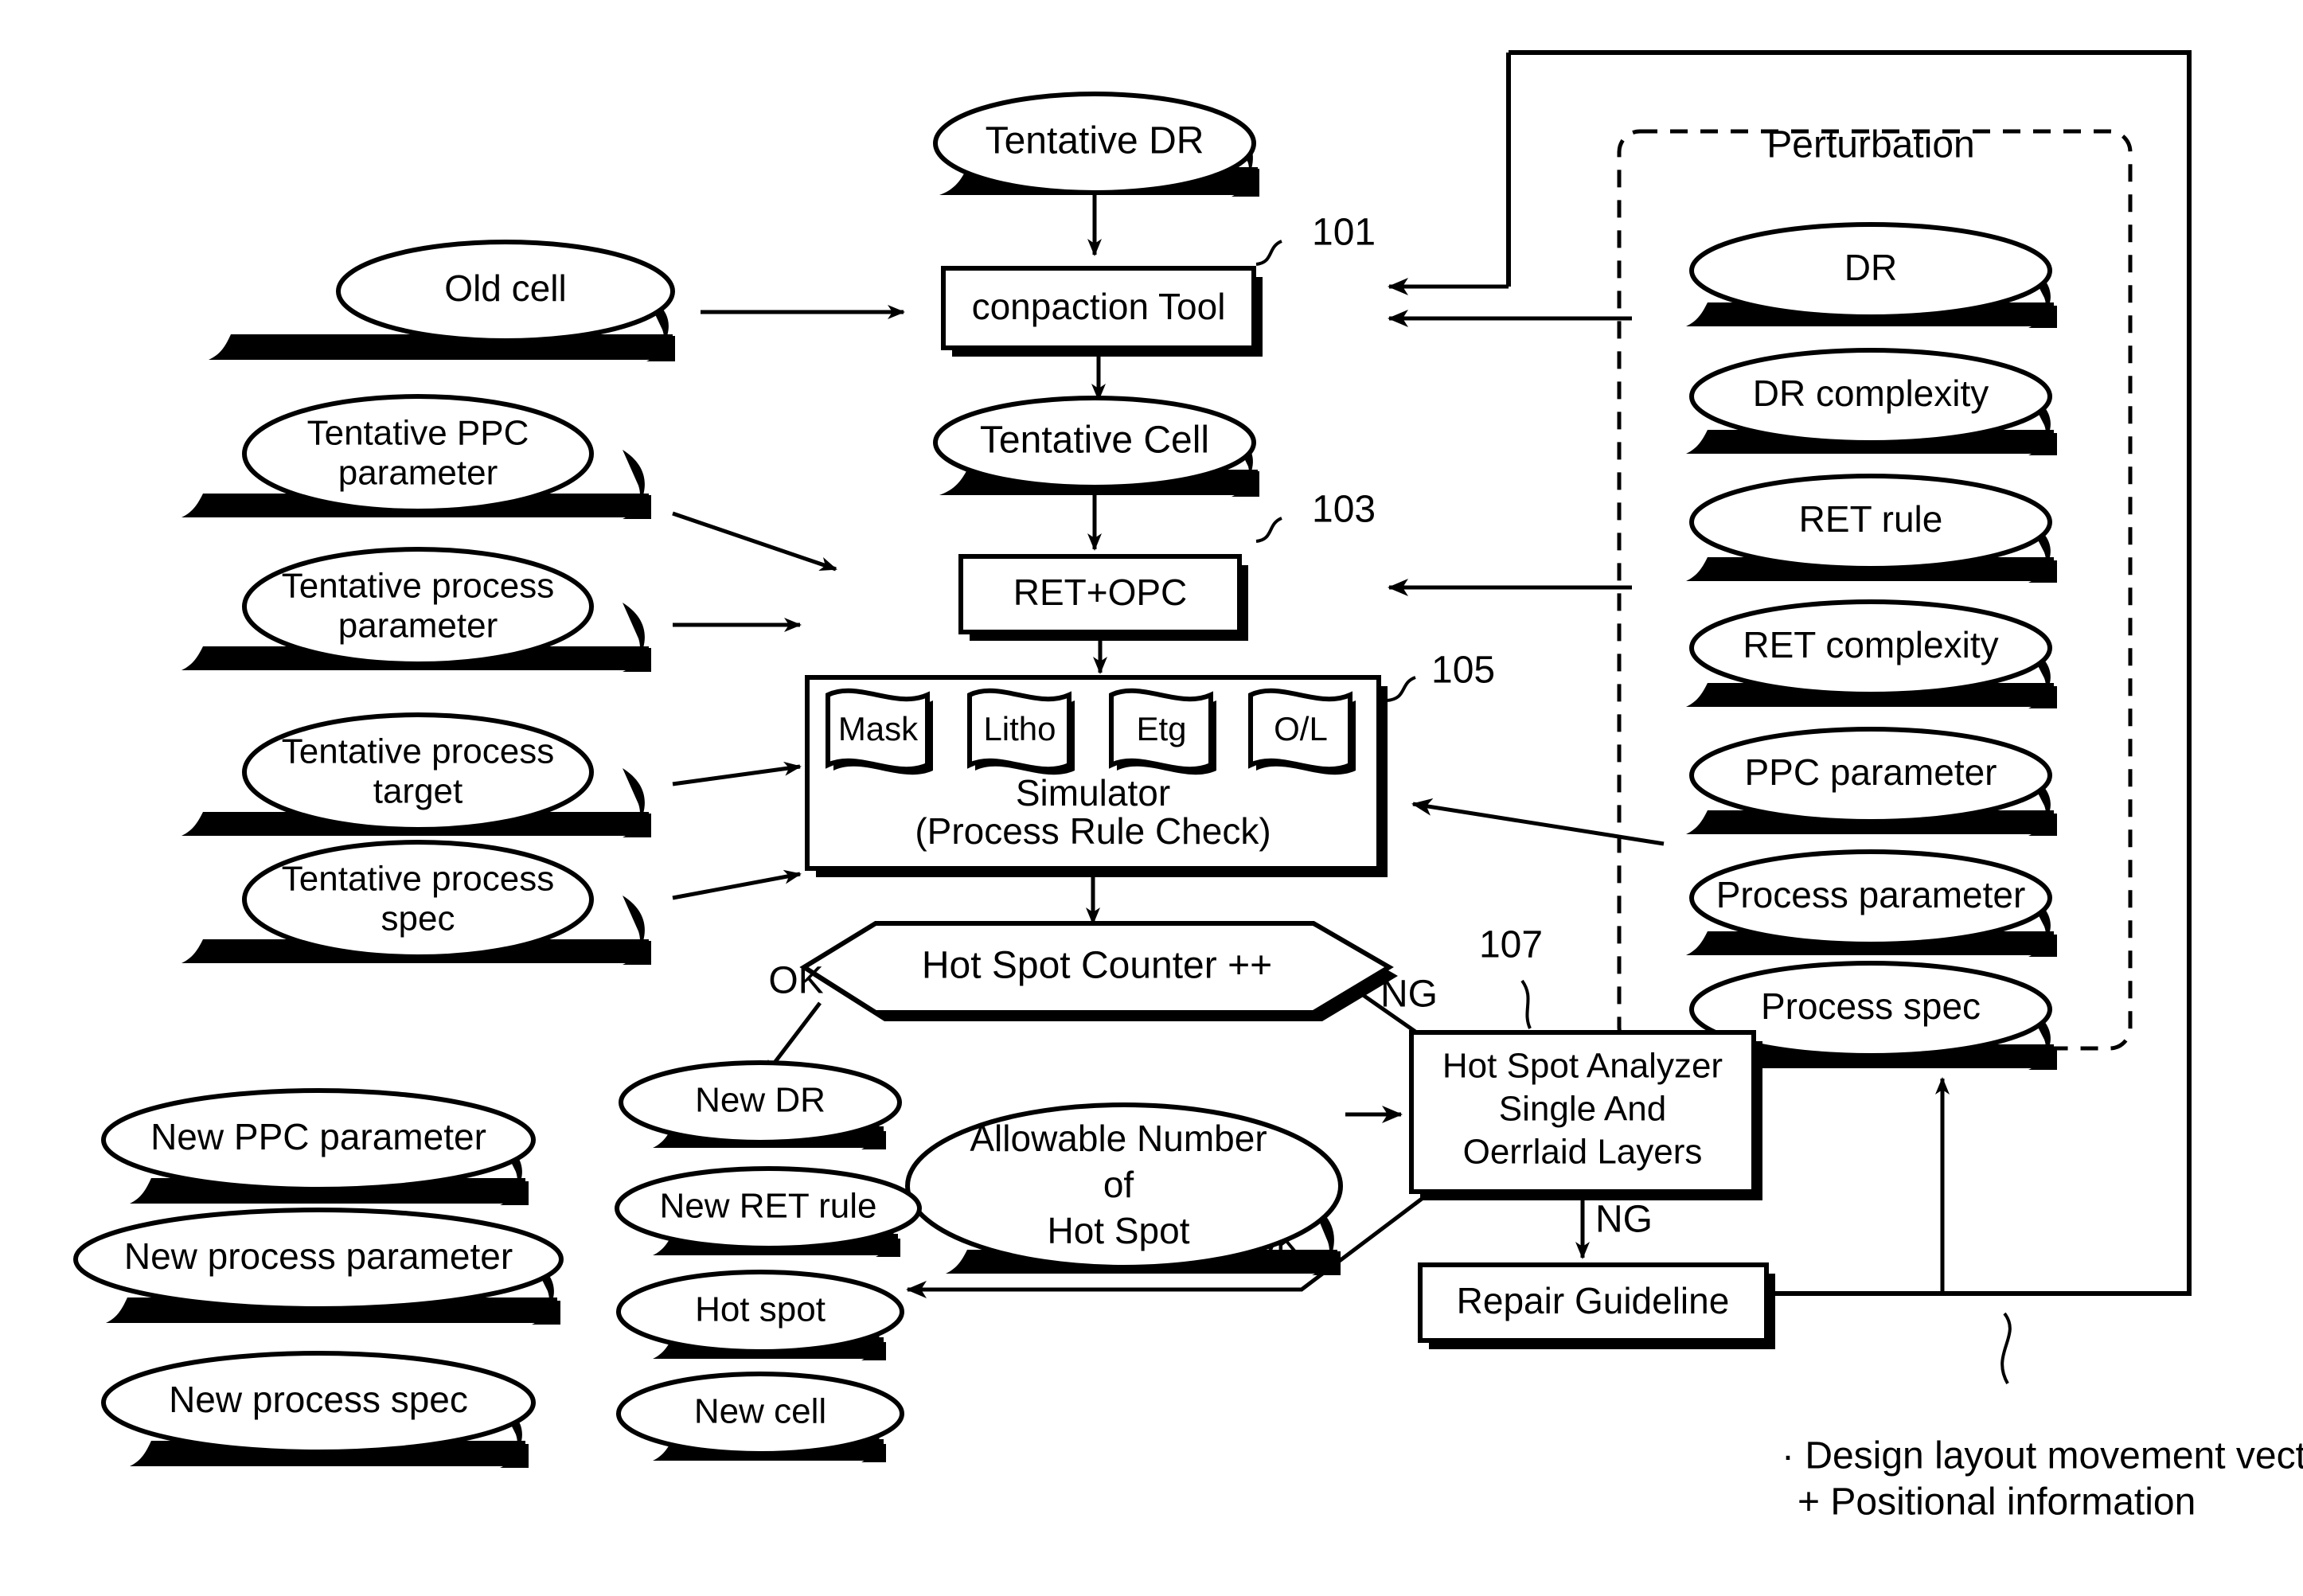  I want to click on node-ret-opc: RET+OPC, so click(1103, 598).